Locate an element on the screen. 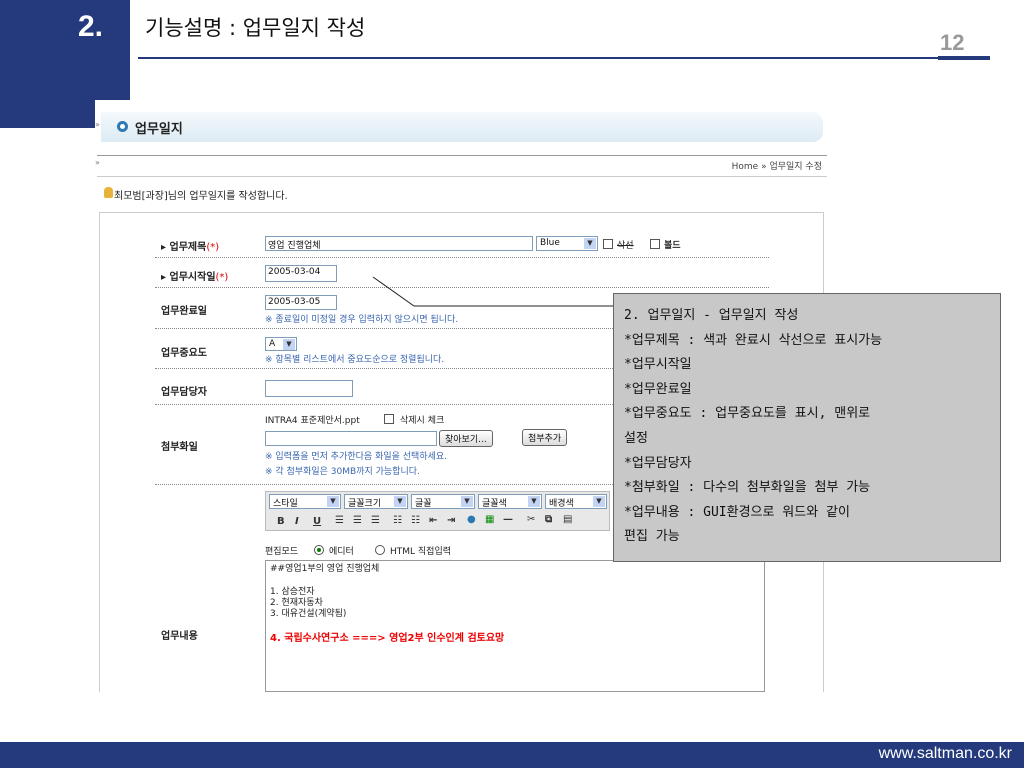 The width and height of the screenshot is (1024, 768). callout-line: *업무중요도 : 업무중요도를 표시, 맨위로 is located at coordinates (747, 414).